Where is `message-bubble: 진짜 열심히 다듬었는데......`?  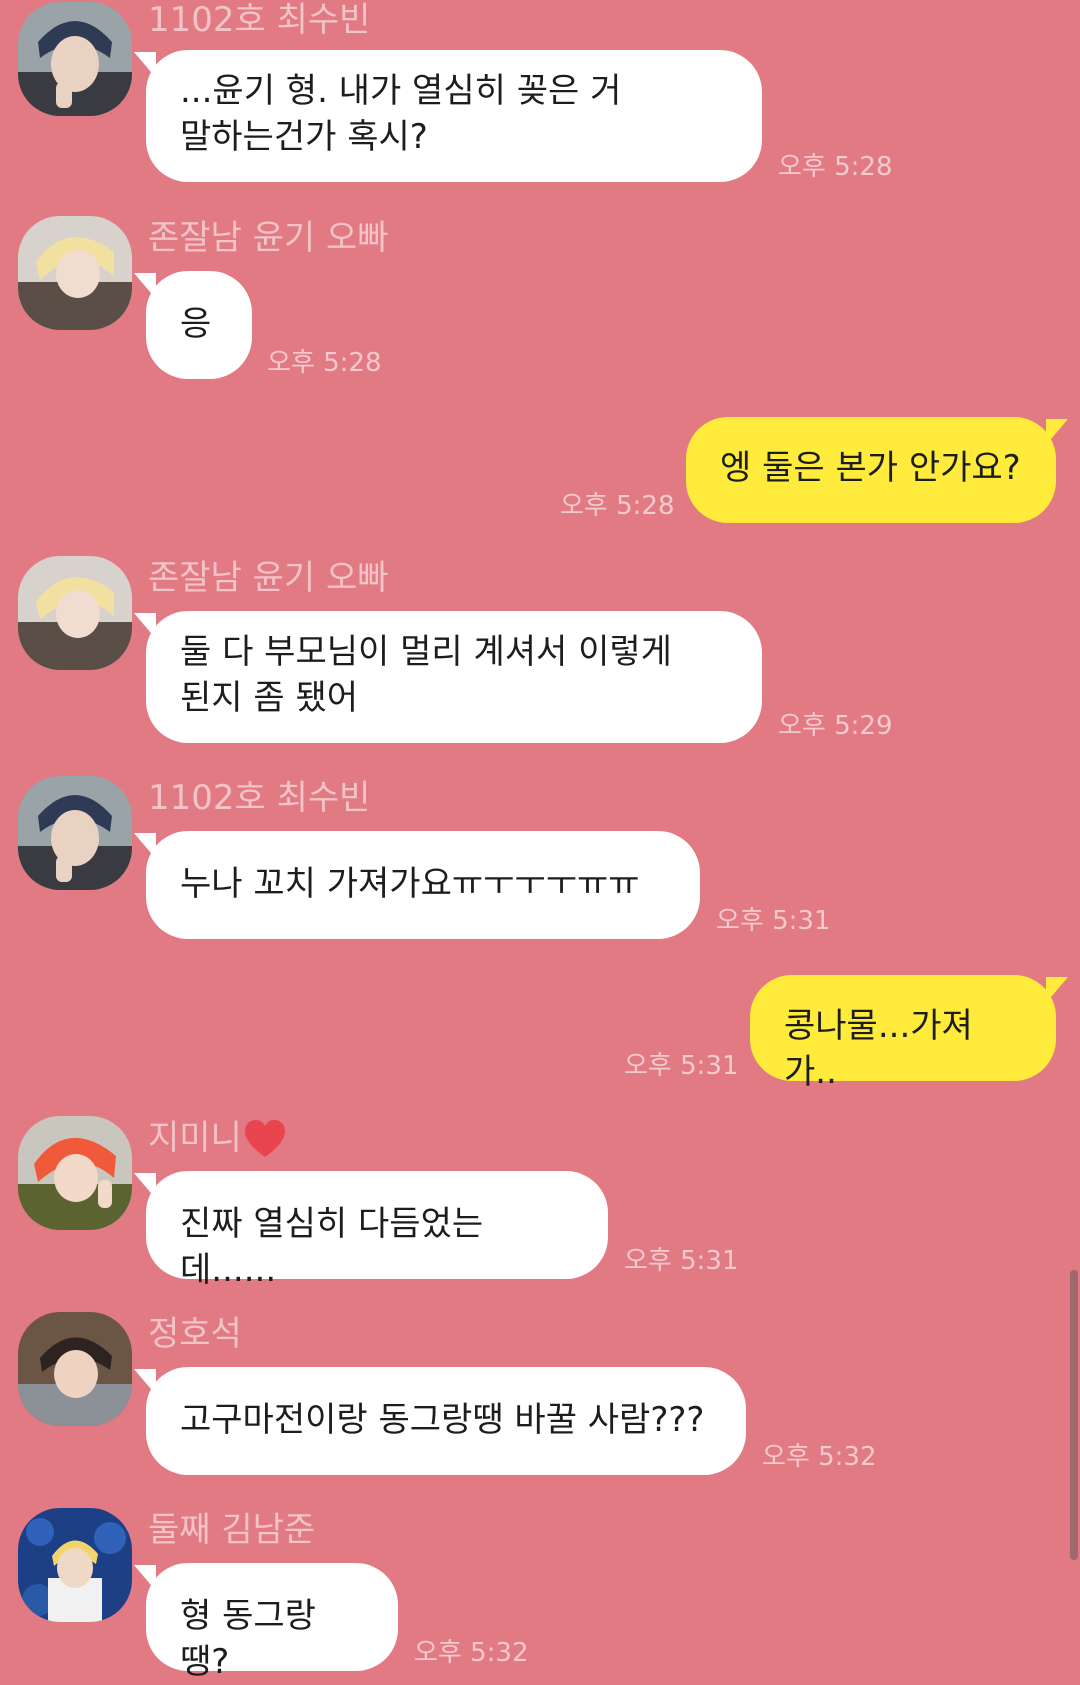 message-bubble: 진짜 열심히 다듬었는데...... is located at coordinates (377, 1230).